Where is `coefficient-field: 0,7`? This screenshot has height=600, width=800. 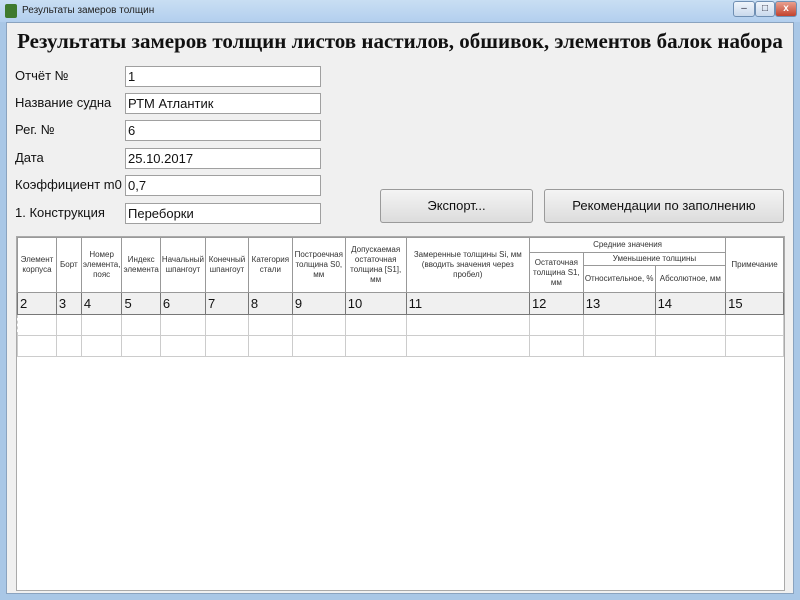 coefficient-field: 0,7 is located at coordinates (223, 185).